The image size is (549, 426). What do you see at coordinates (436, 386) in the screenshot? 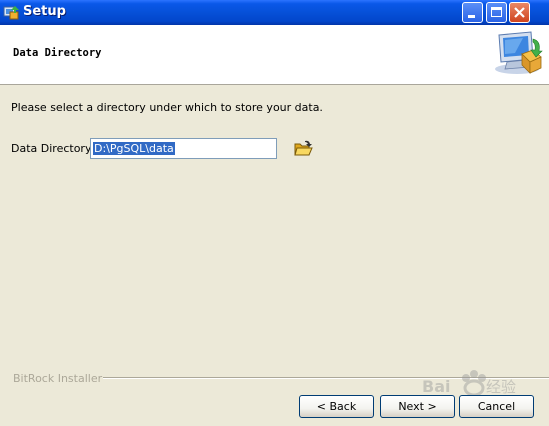
I see `svg-text: Bai` at bounding box center [436, 386].